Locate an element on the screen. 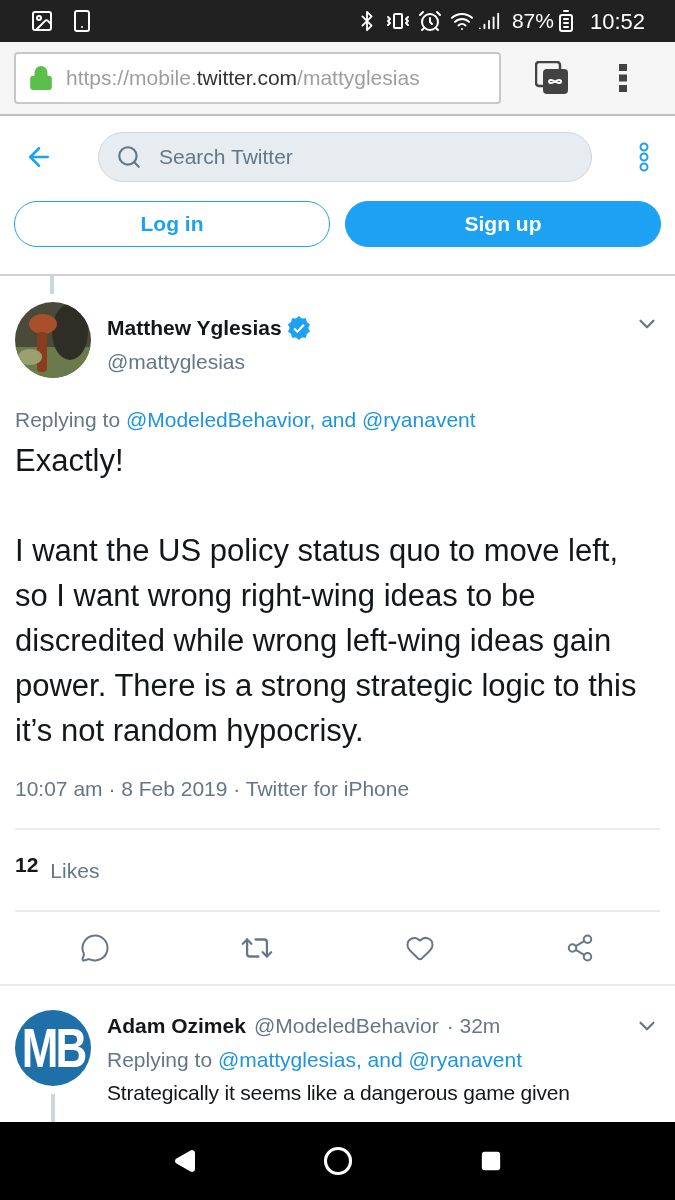  log-in-button: Log in is located at coordinates (172, 224).